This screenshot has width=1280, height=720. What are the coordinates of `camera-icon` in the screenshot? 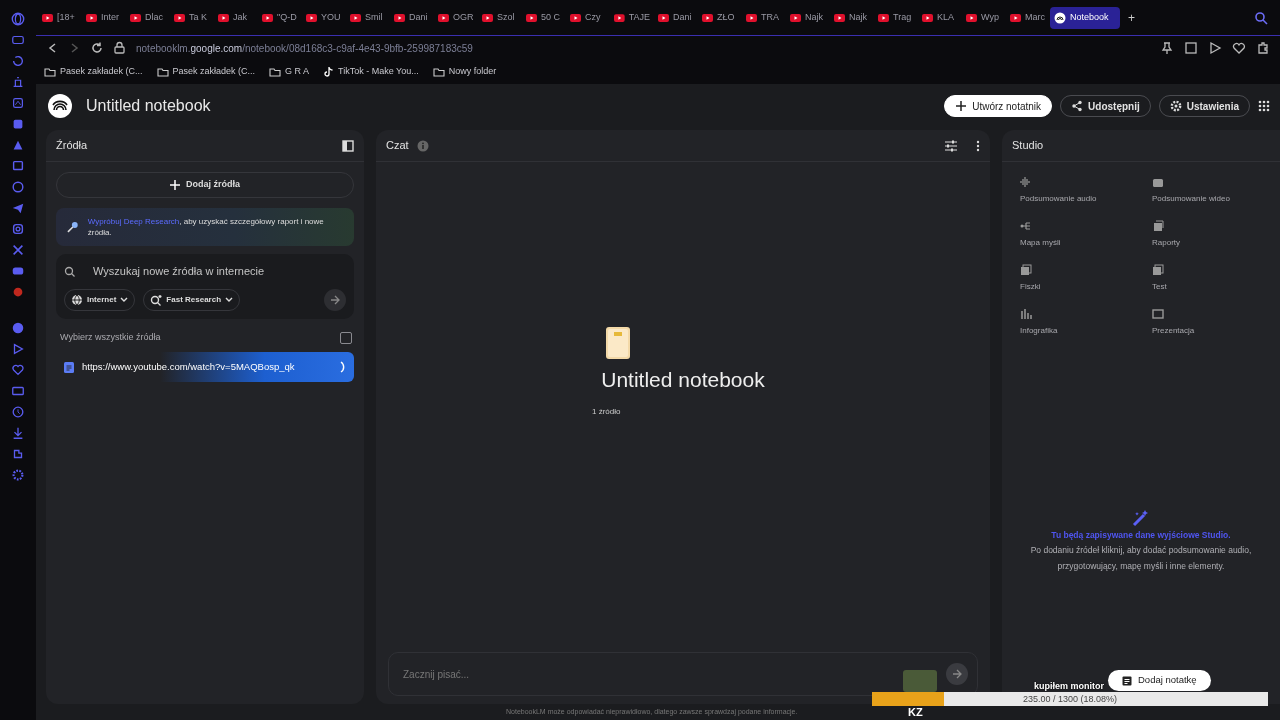 It's located at (18, 229).